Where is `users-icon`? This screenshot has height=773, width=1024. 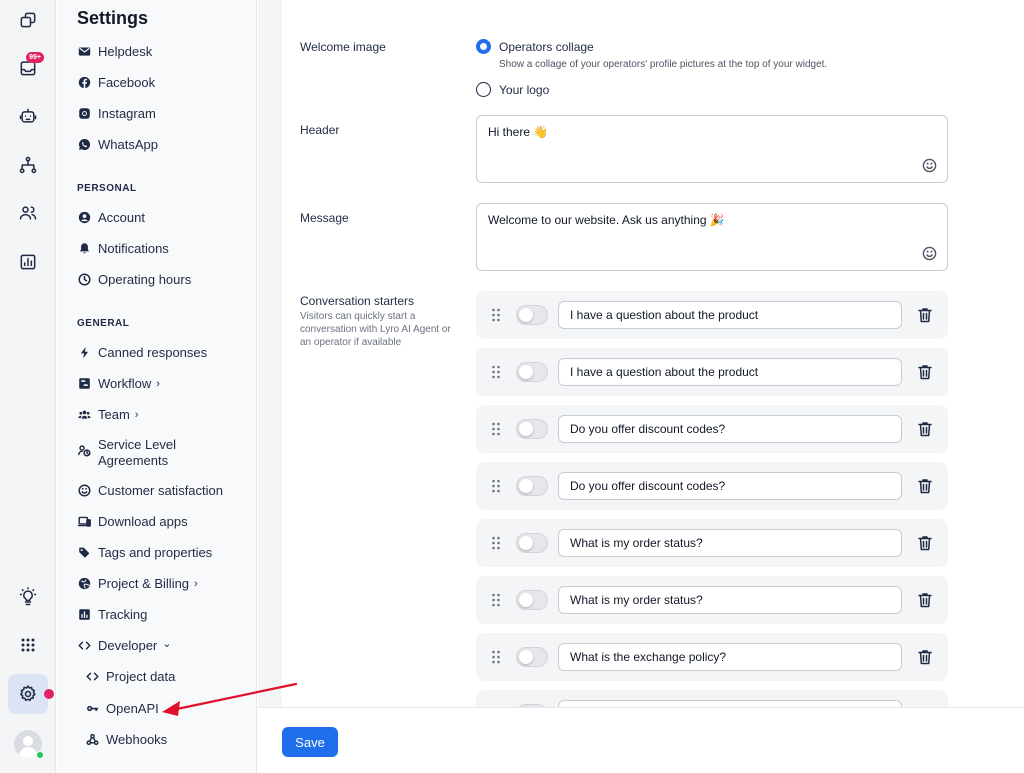 users-icon is located at coordinates (28, 213).